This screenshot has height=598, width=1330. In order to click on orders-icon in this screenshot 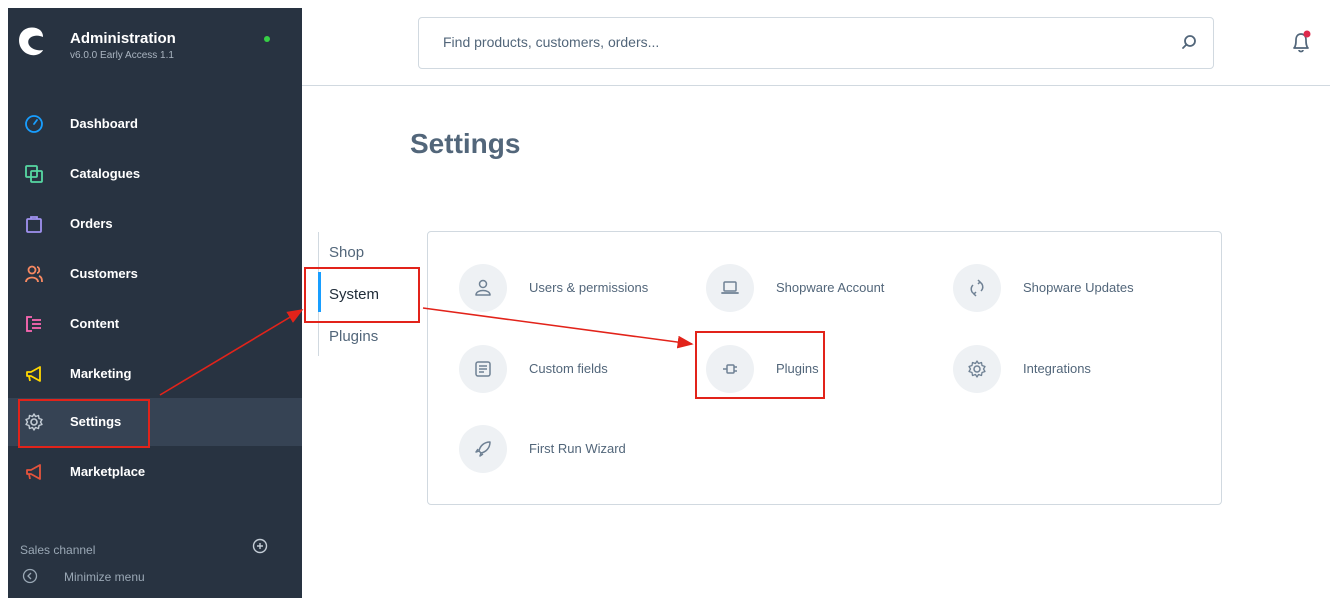, I will do `click(34, 224)`.